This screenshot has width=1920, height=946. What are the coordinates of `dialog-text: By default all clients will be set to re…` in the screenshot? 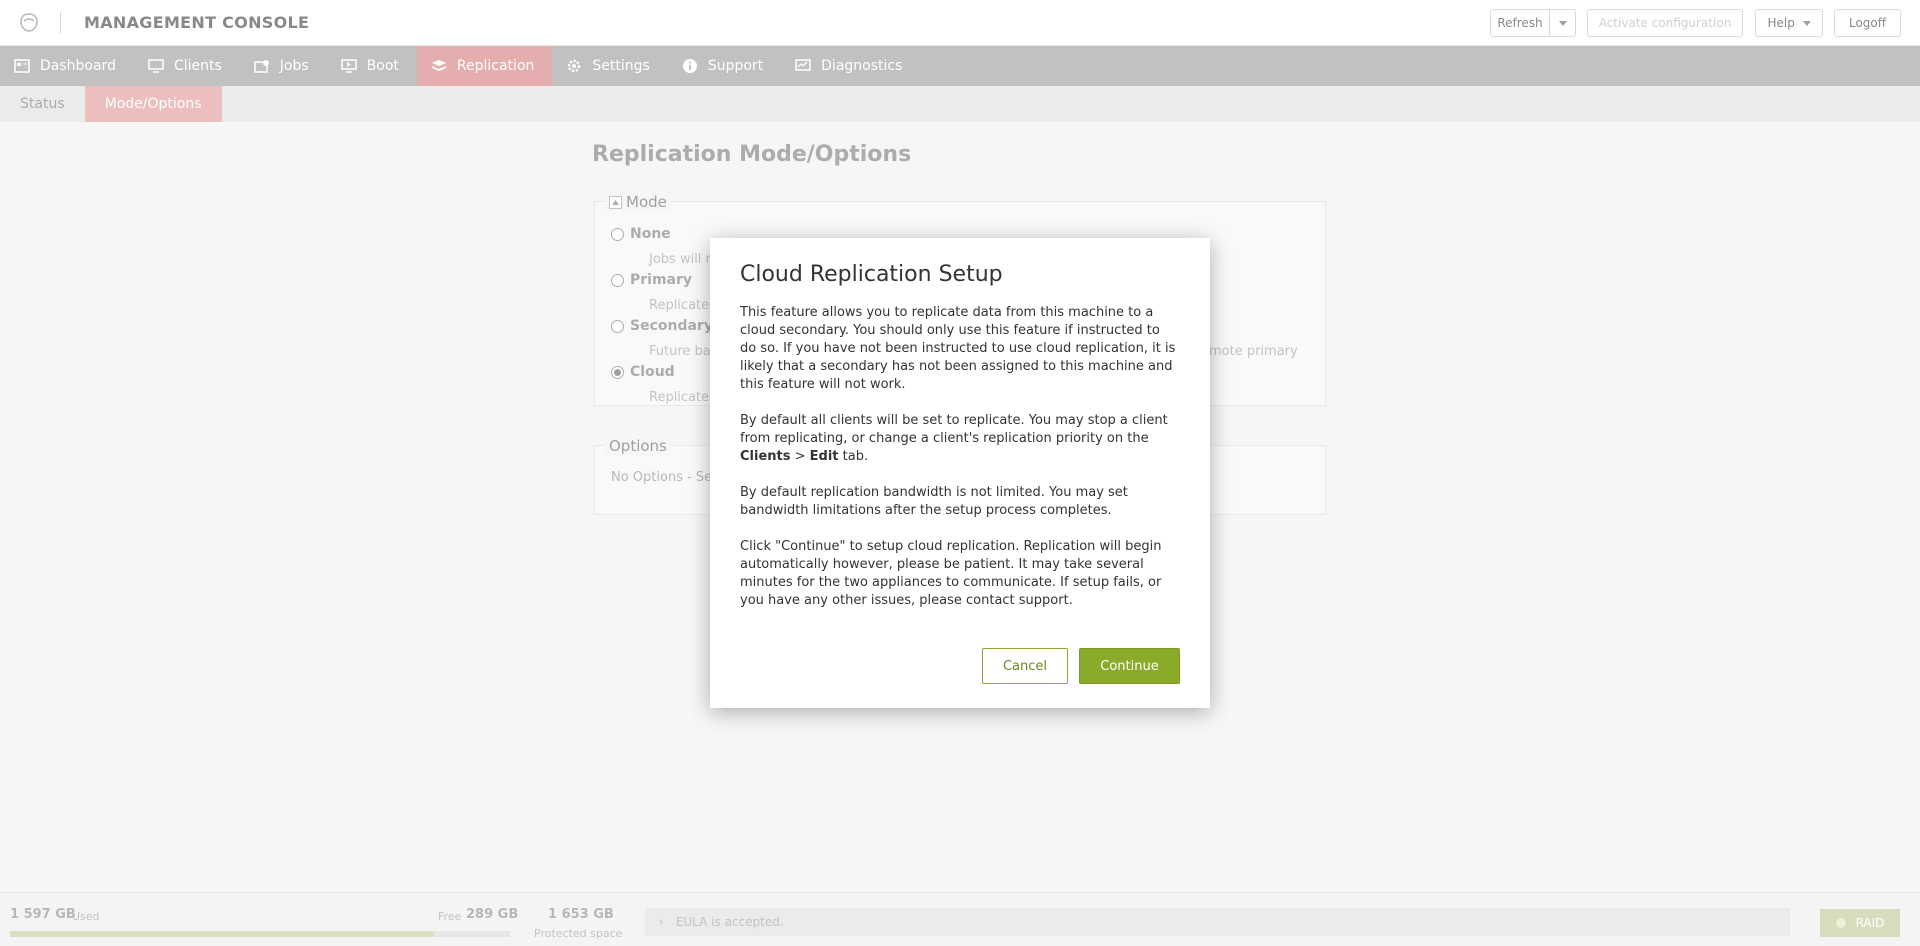 It's located at (954, 429).